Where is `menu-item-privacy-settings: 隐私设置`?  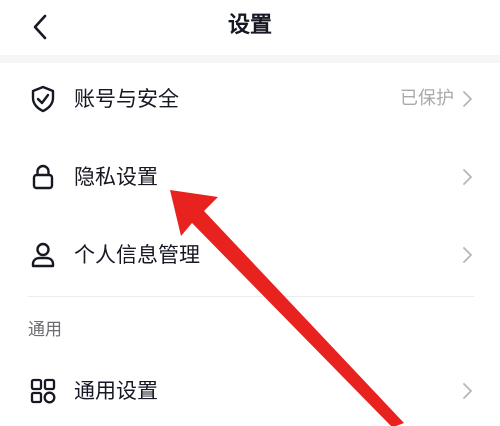 menu-item-privacy-settings: 隐私设置 is located at coordinates (250, 177).